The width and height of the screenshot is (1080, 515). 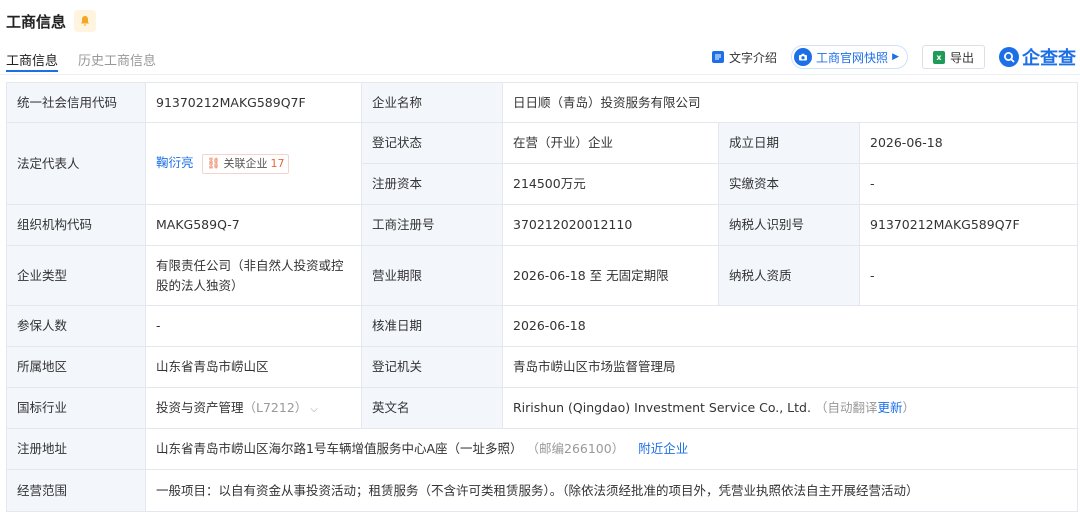 What do you see at coordinates (277, 163) in the screenshot?
I see `related-companies-count: 17` at bounding box center [277, 163].